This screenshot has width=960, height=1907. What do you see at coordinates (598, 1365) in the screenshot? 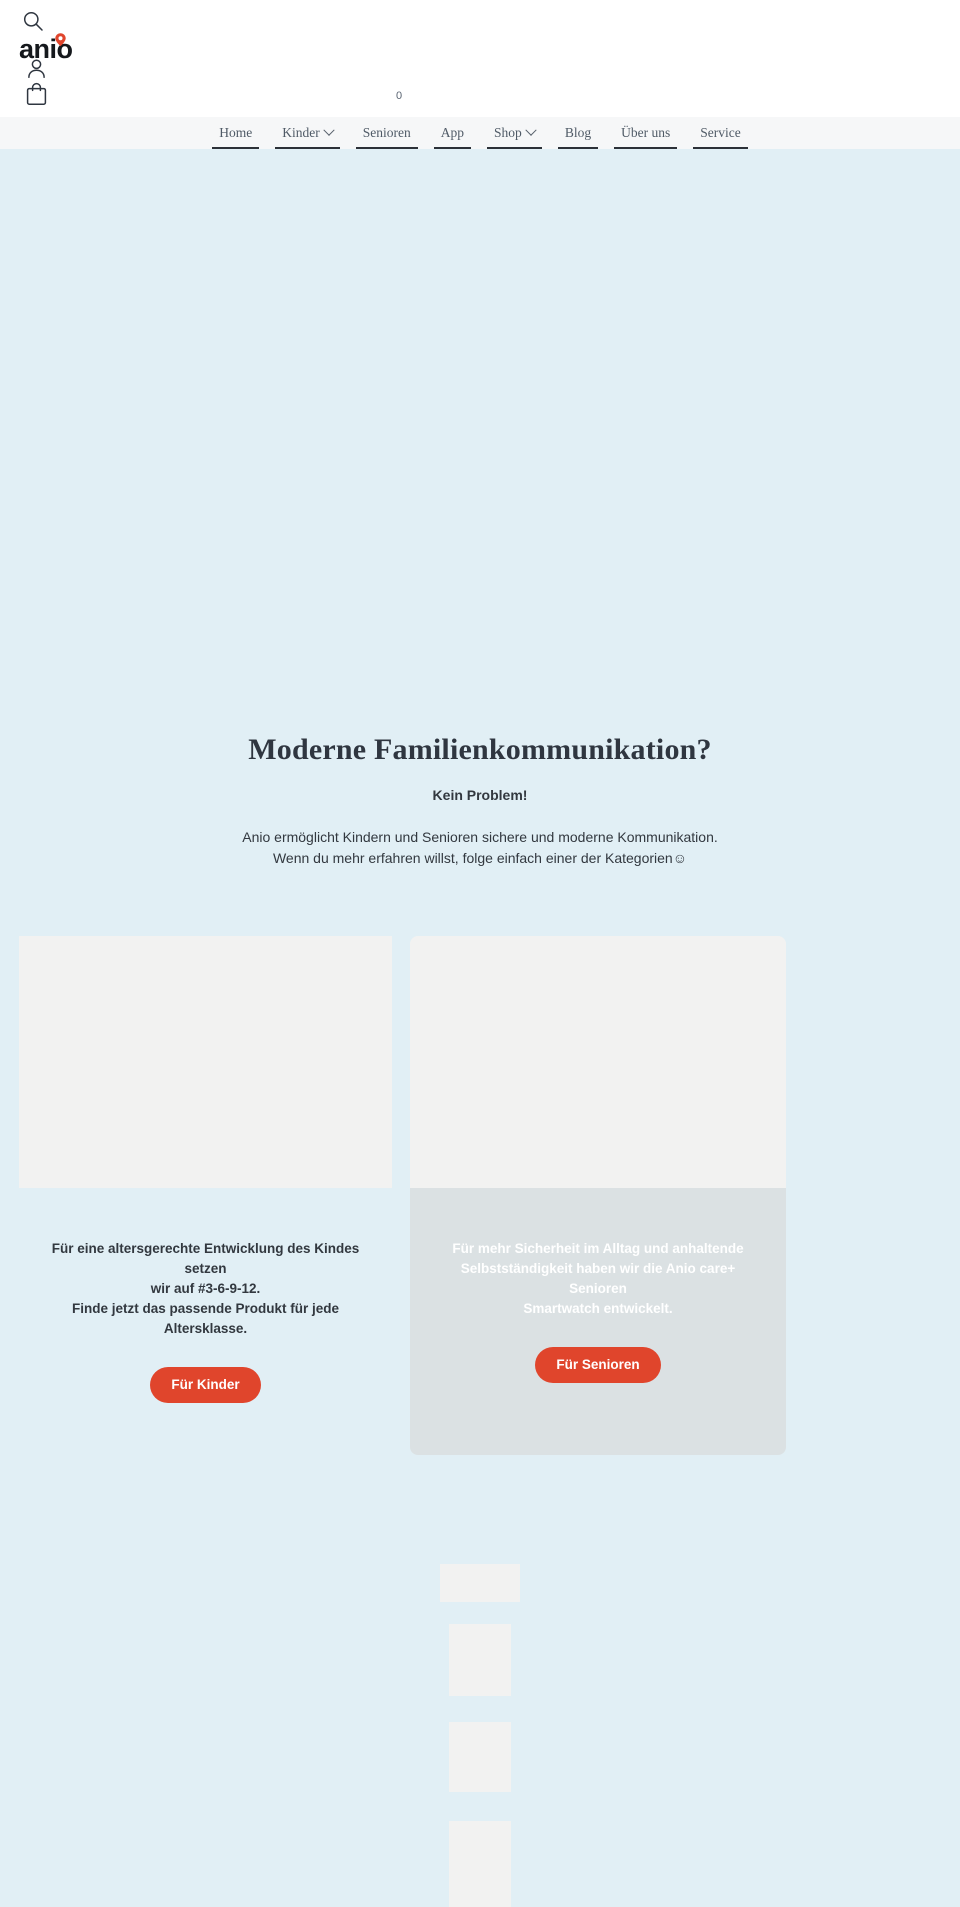
I see `fuer-senioren-button: Für Senioren` at bounding box center [598, 1365].